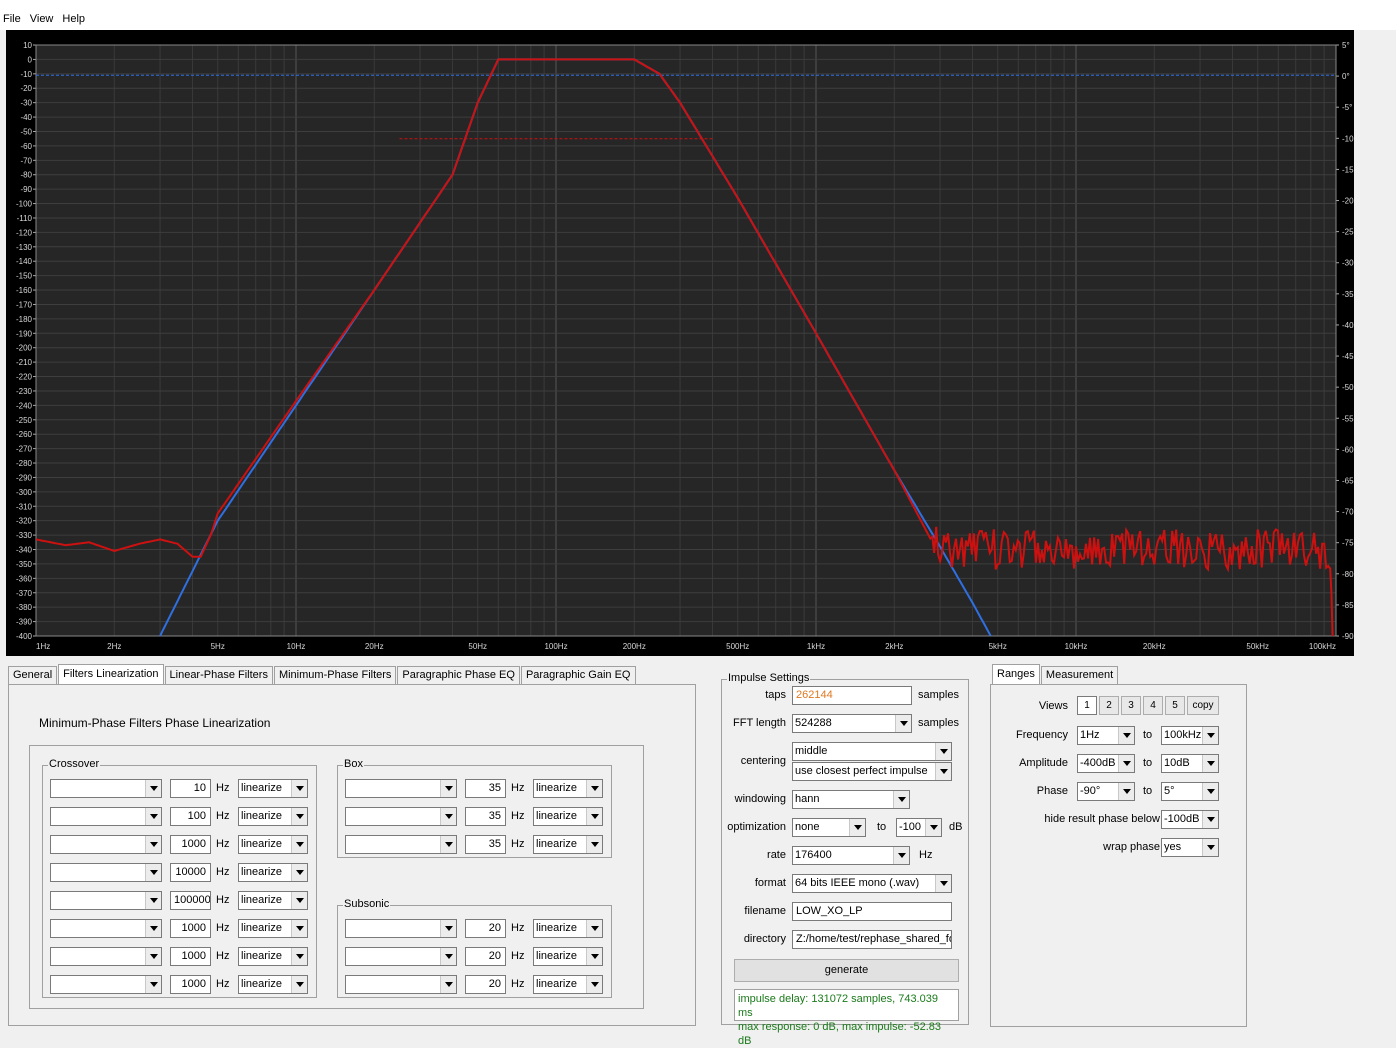 This screenshot has width=1396, height=1048. What do you see at coordinates (829, 827) in the screenshot?
I see `optimization-select: none` at bounding box center [829, 827].